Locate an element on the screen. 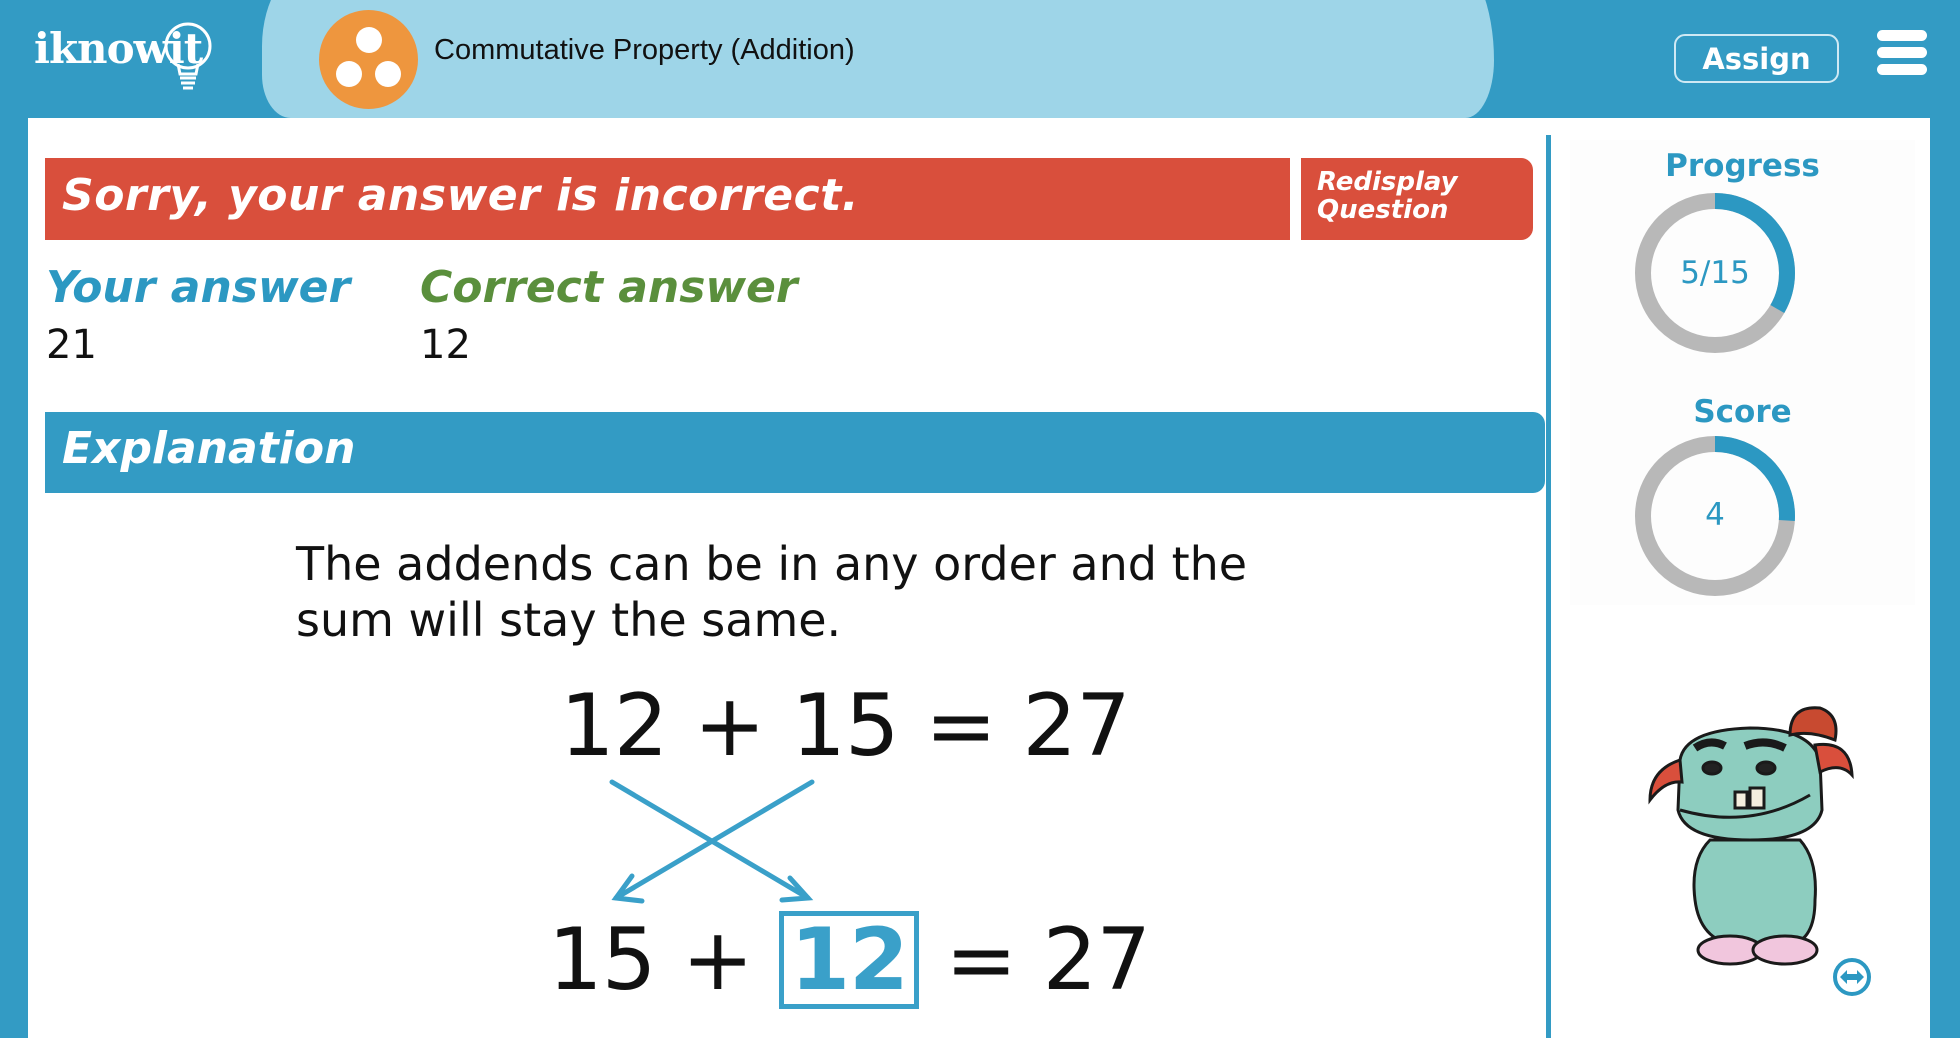 This screenshot has height=1038, width=1960. lightbulb-icon is located at coordinates (188, 56).